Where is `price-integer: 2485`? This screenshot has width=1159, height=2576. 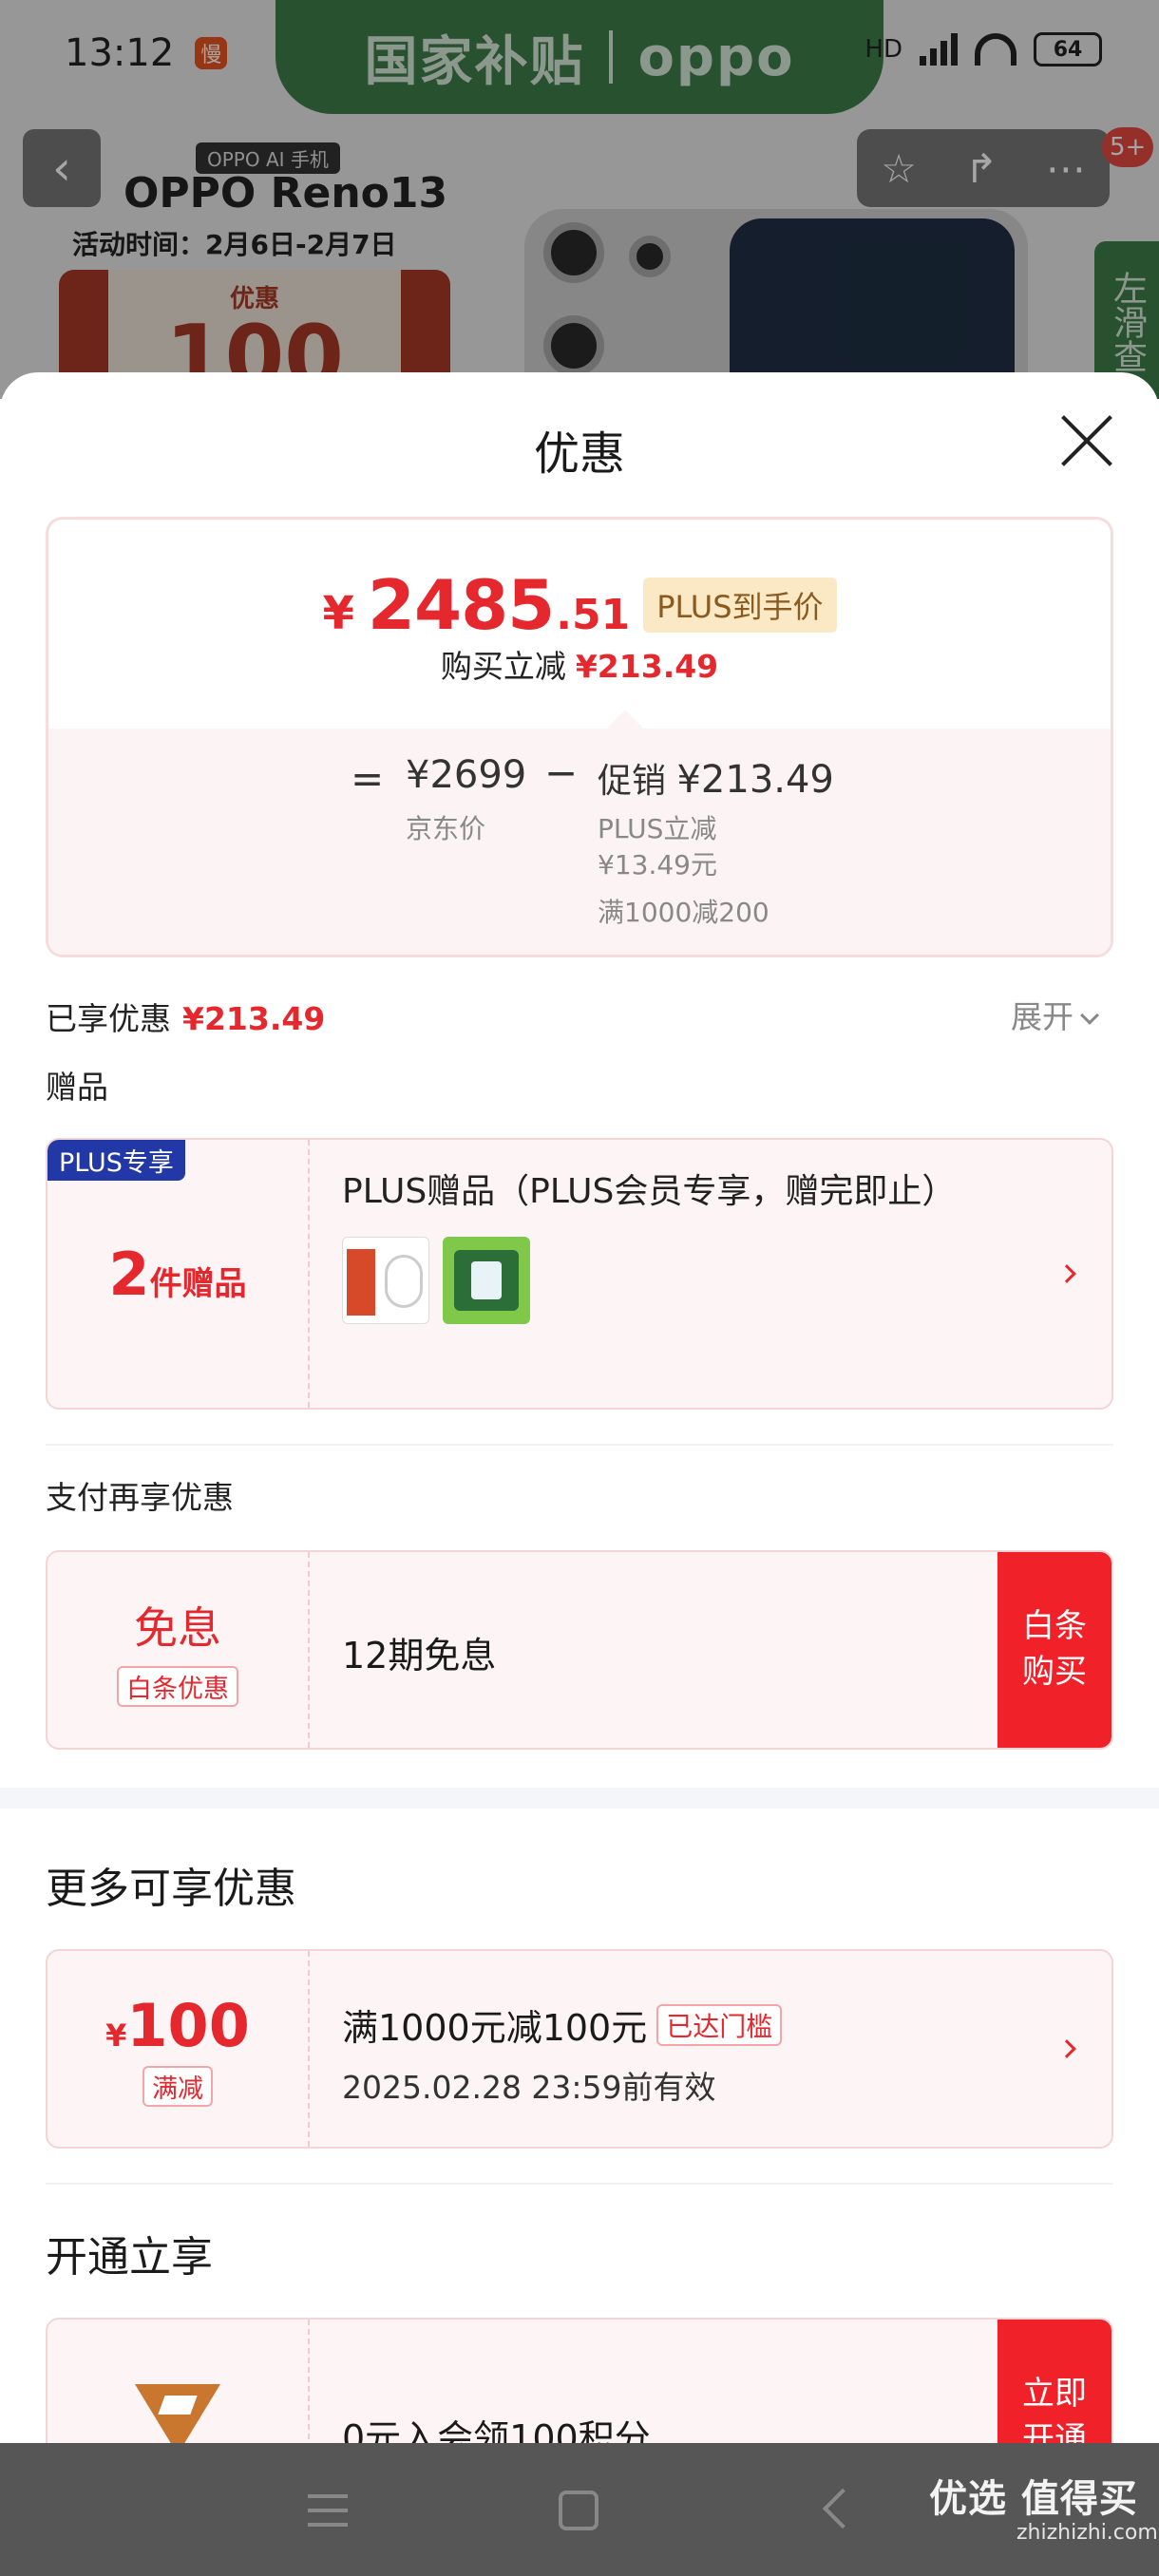
price-integer: 2485 is located at coordinates (461, 605).